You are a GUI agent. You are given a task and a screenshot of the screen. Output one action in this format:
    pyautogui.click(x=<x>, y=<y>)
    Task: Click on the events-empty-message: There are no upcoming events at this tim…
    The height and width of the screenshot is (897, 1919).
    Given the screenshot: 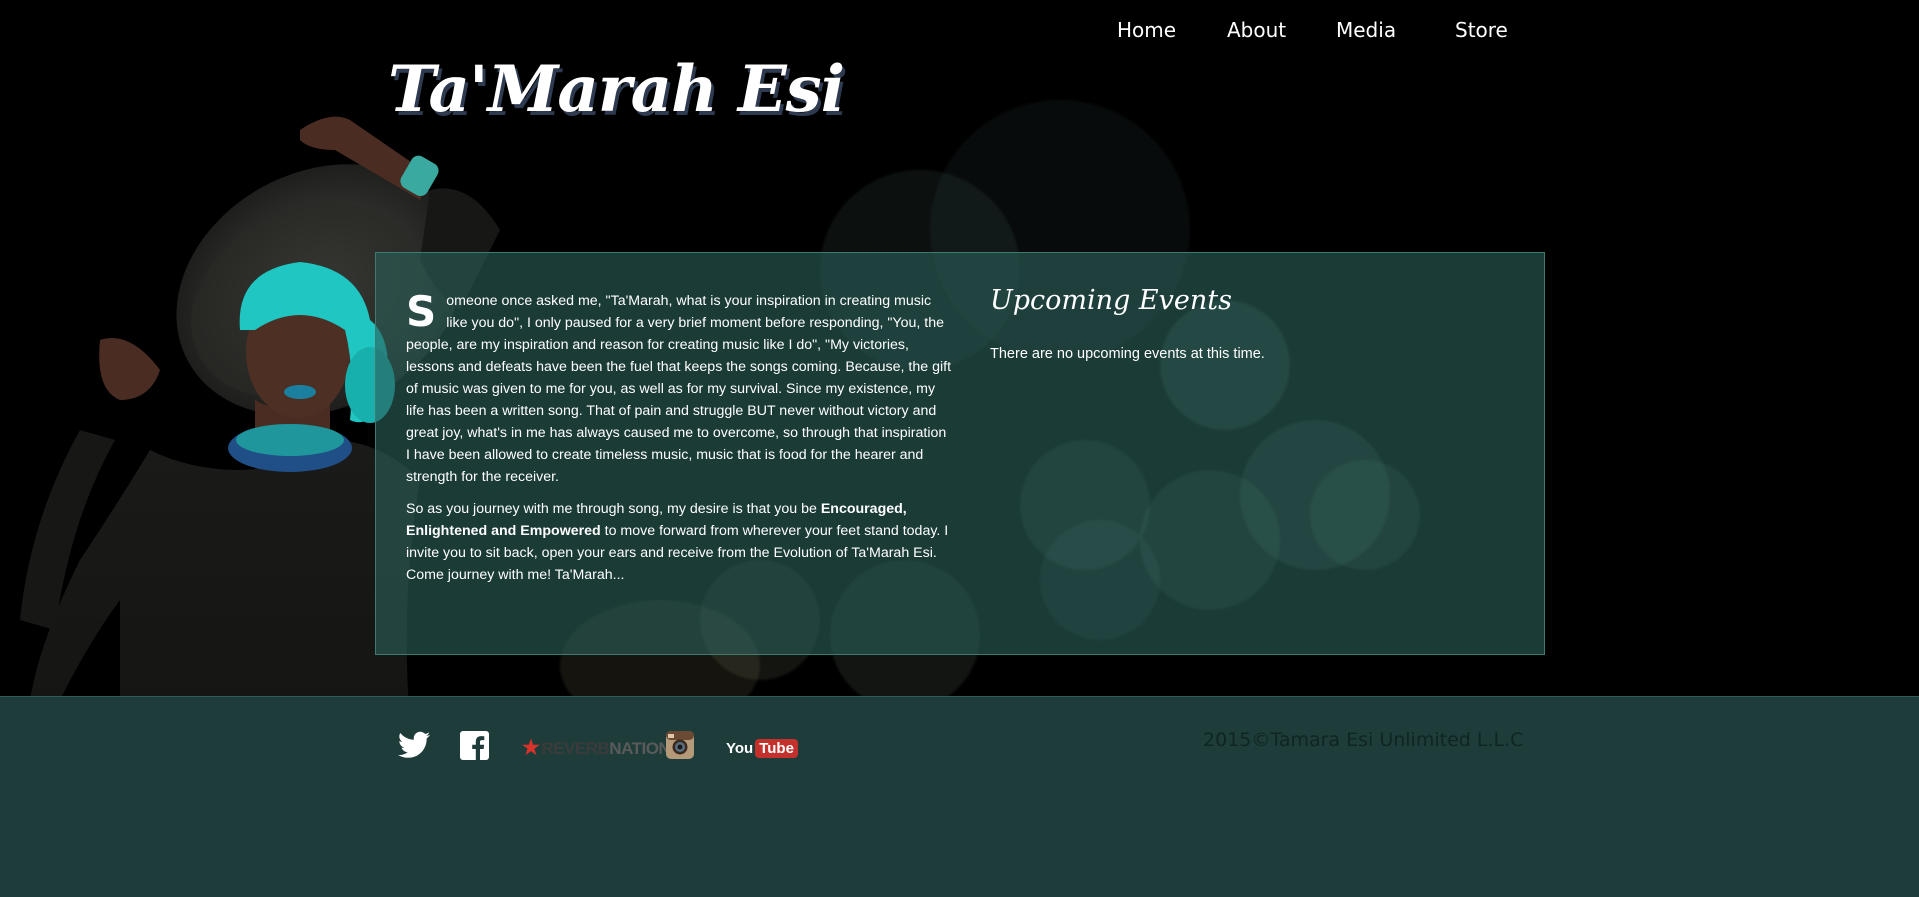 What is the action you would take?
    pyautogui.click(x=1127, y=354)
    